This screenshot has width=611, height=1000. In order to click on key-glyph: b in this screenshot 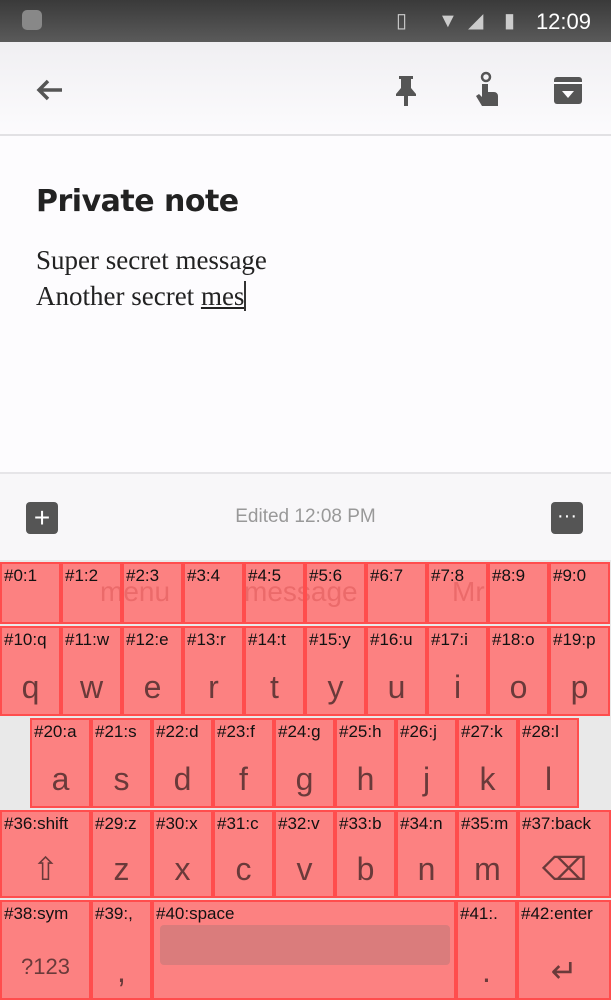, I will do `click(365, 869)`.